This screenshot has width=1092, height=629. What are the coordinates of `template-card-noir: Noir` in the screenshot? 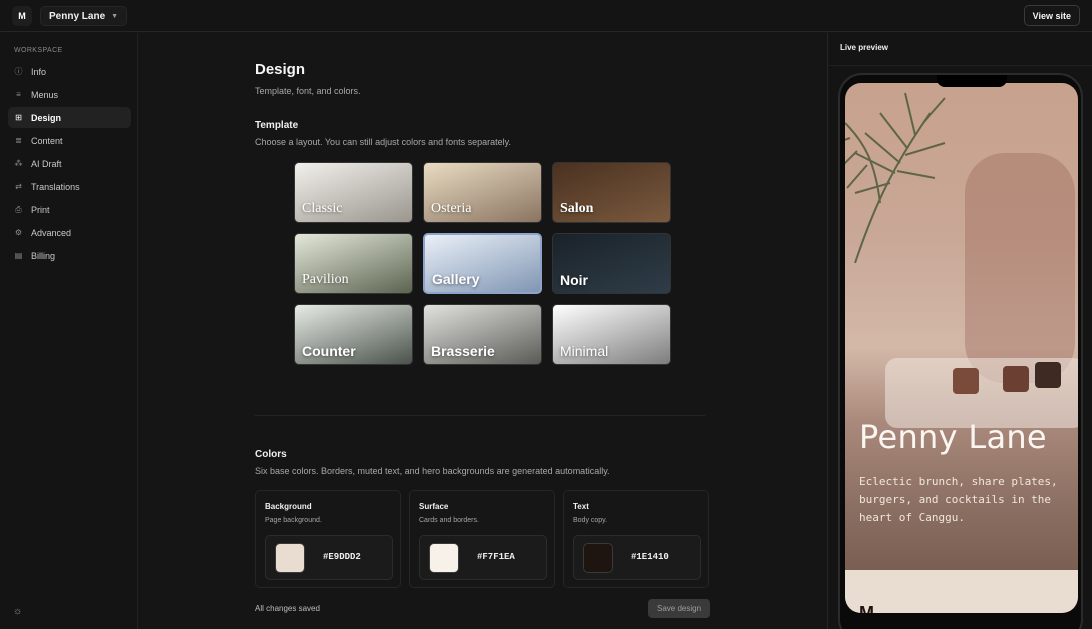 It's located at (611, 263).